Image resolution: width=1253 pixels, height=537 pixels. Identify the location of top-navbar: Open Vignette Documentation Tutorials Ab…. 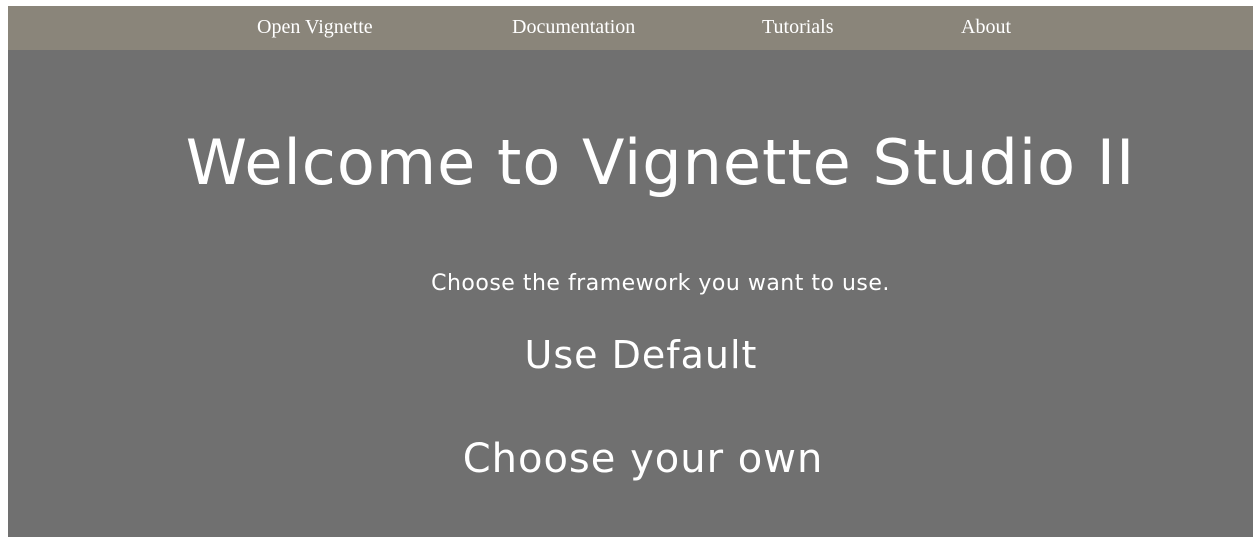
(630, 28).